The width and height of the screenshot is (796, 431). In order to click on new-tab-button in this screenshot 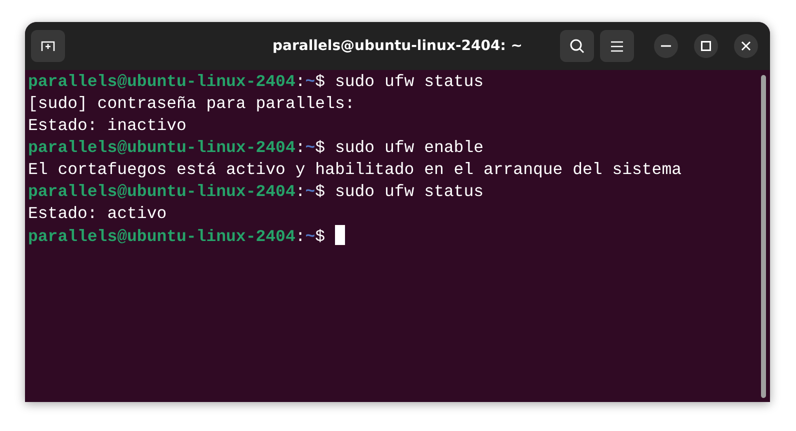, I will do `click(48, 46)`.